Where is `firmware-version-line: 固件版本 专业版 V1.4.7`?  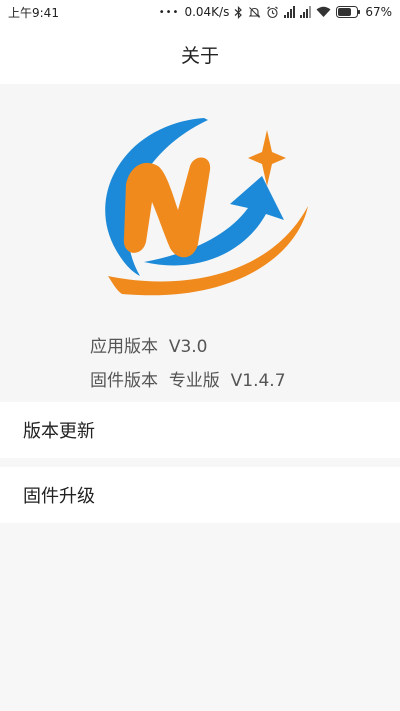 firmware-version-line: 固件版本 专业版 V1.4.7 is located at coordinates (188, 378).